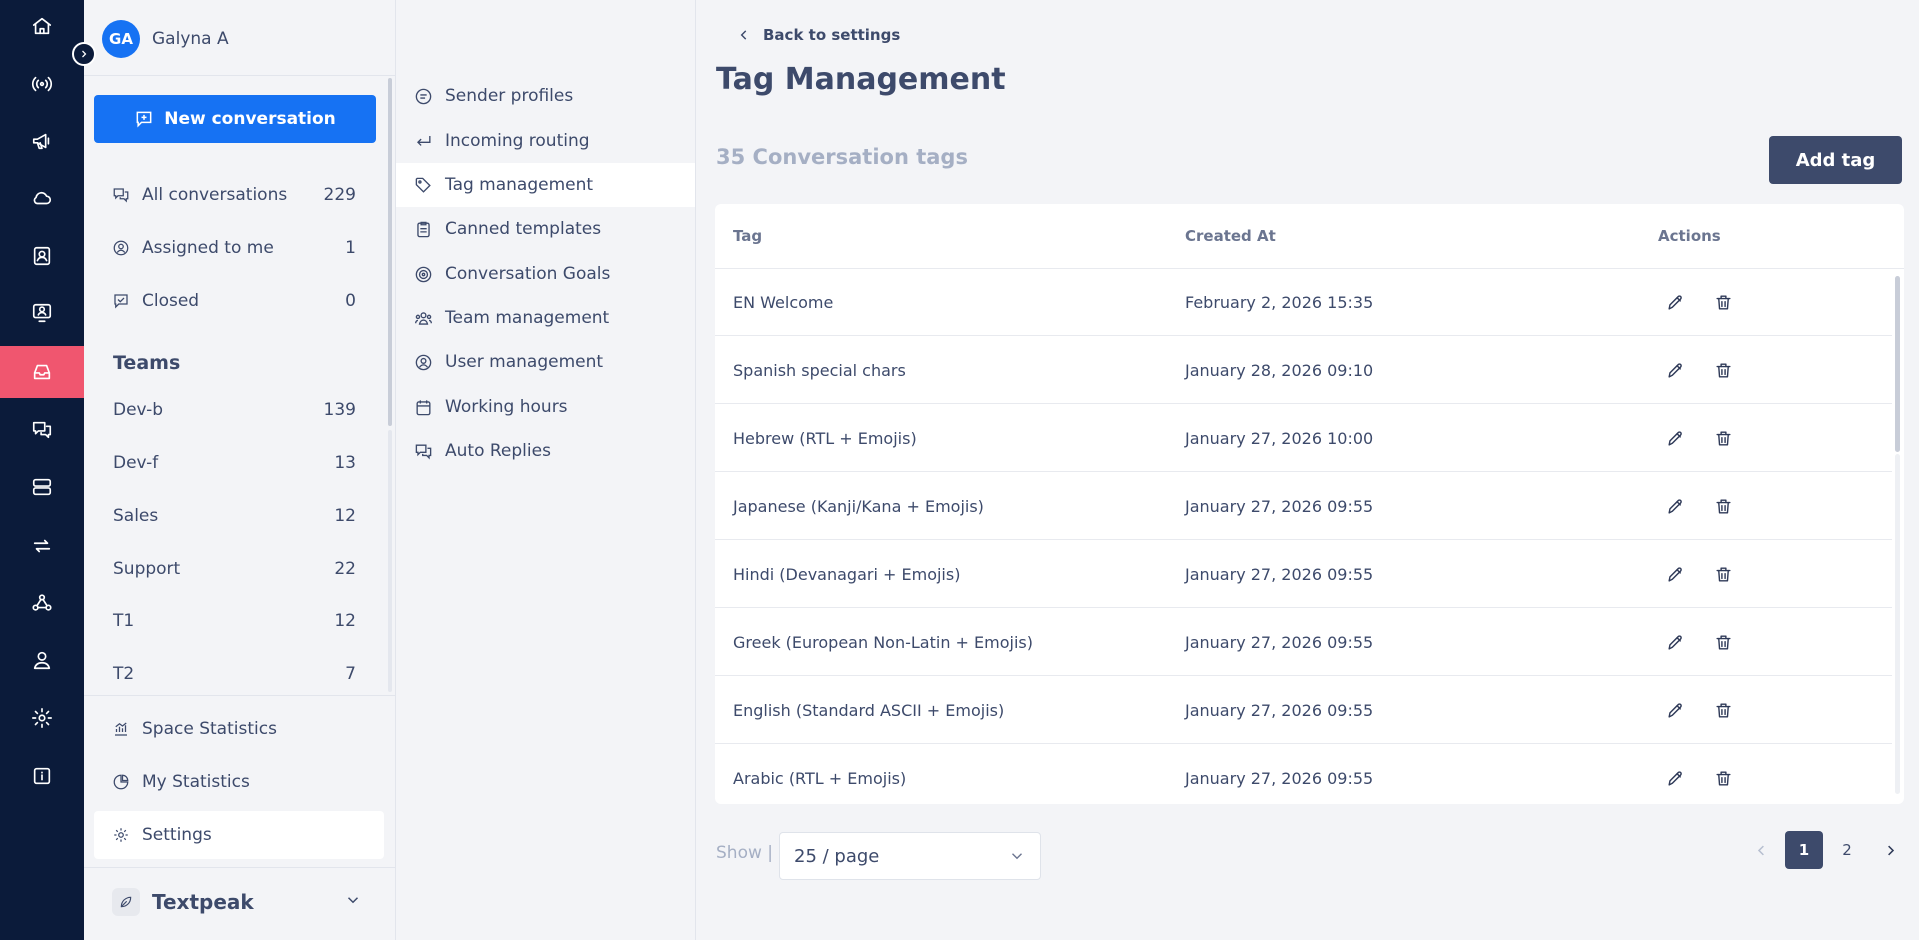 This screenshot has width=1919, height=940. I want to click on tag-name-cell: Spanish special chars, so click(819, 370).